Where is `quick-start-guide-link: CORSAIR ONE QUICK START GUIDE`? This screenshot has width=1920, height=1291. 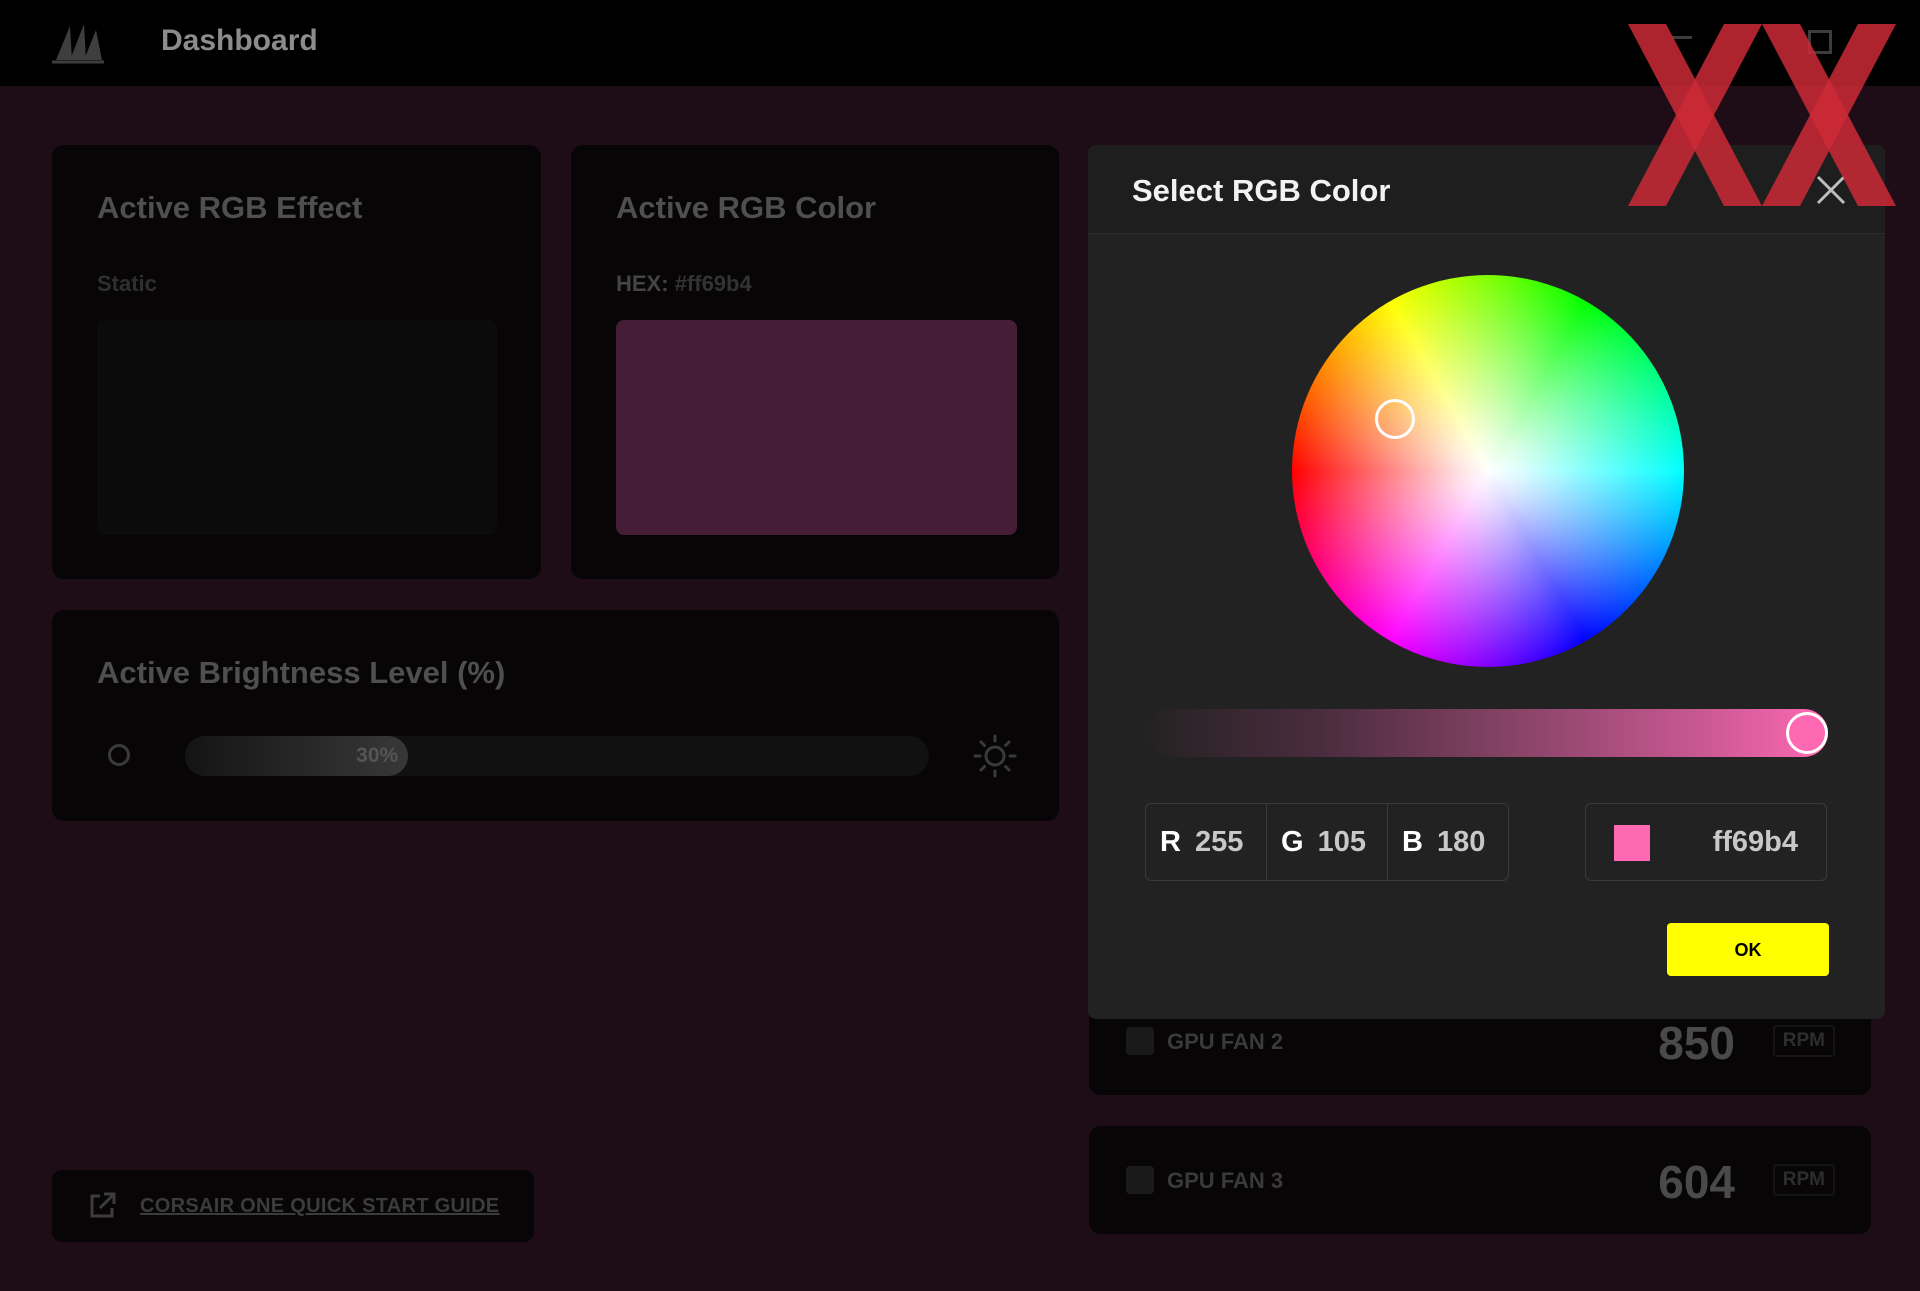
quick-start-guide-link: CORSAIR ONE QUICK START GUIDE is located at coordinates (319, 1206).